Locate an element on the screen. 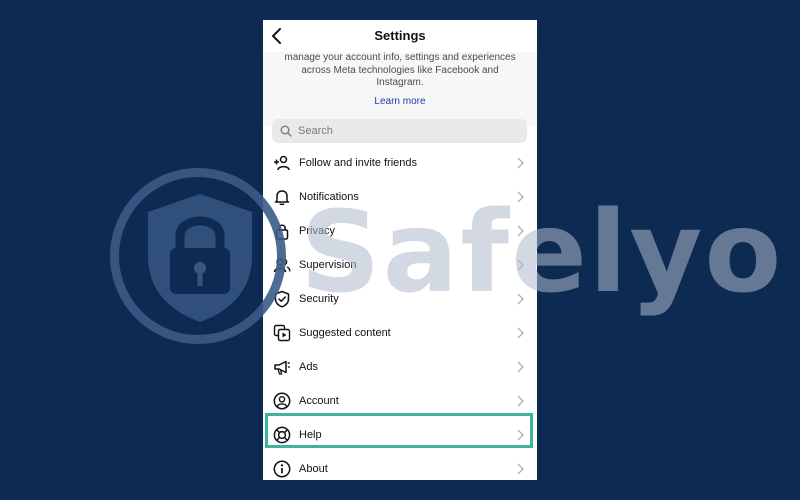 This screenshot has height=500, width=800. menu-item-label: Supervision is located at coordinates (328, 265).